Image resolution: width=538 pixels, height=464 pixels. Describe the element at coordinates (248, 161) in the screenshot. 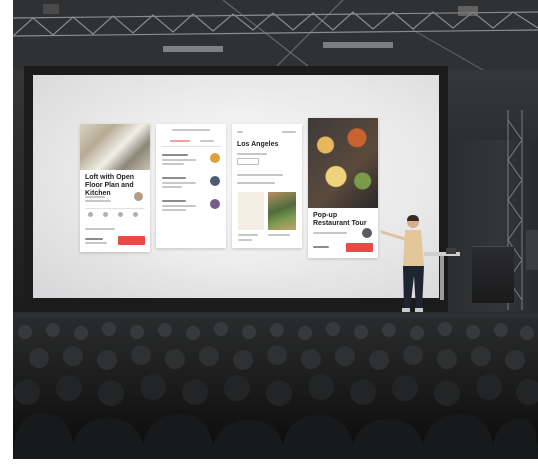

I see `filter-chip` at that location.